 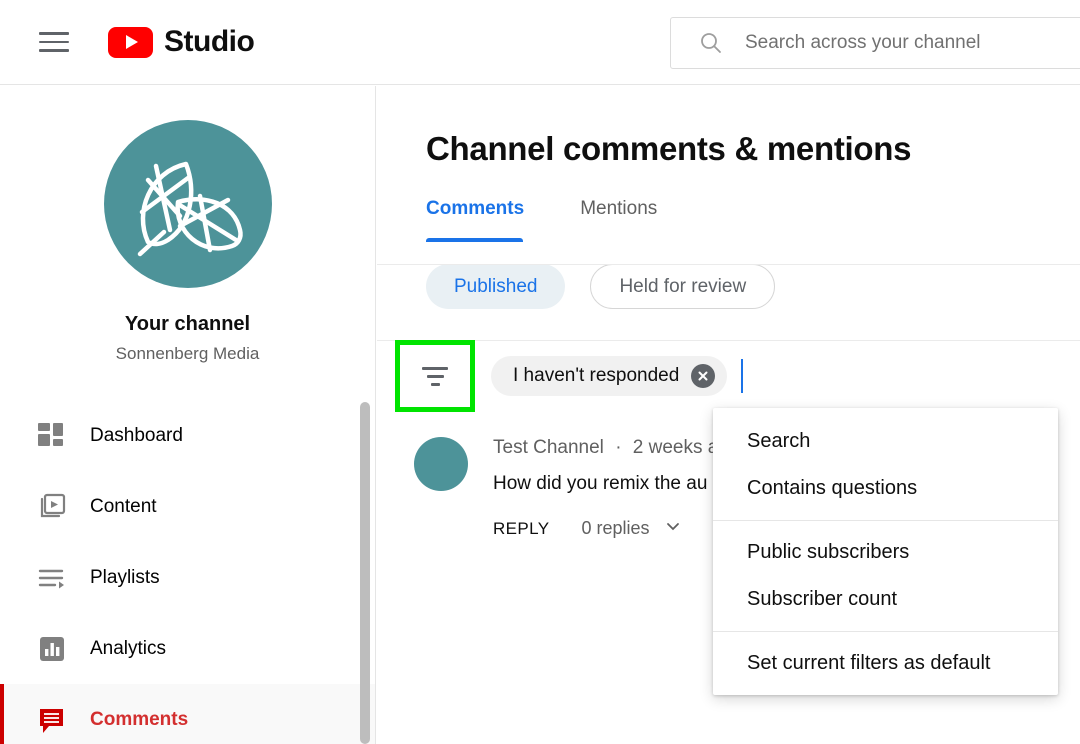 I want to click on active-filter-chip: I haven't responded, so click(x=609, y=376).